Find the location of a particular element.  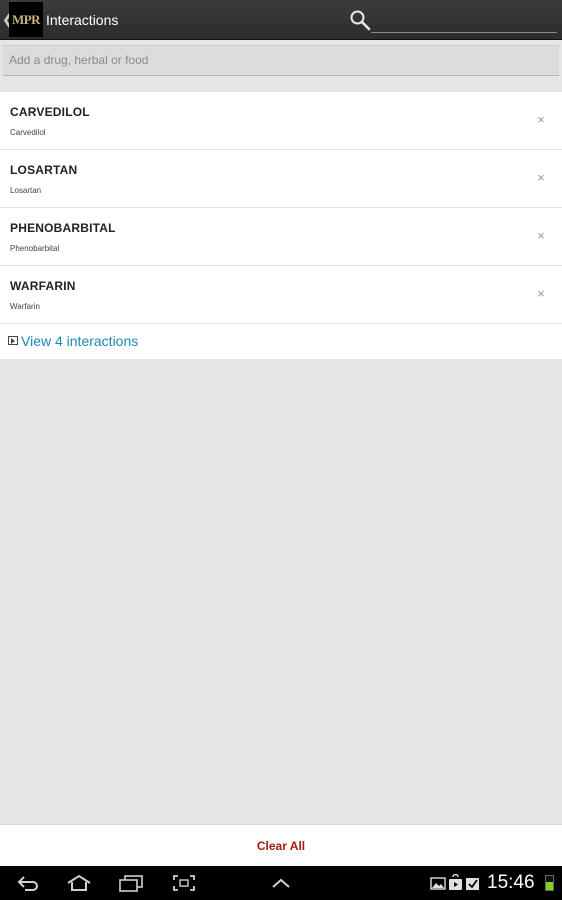

chevron-up-icon is located at coordinates (281, 883).